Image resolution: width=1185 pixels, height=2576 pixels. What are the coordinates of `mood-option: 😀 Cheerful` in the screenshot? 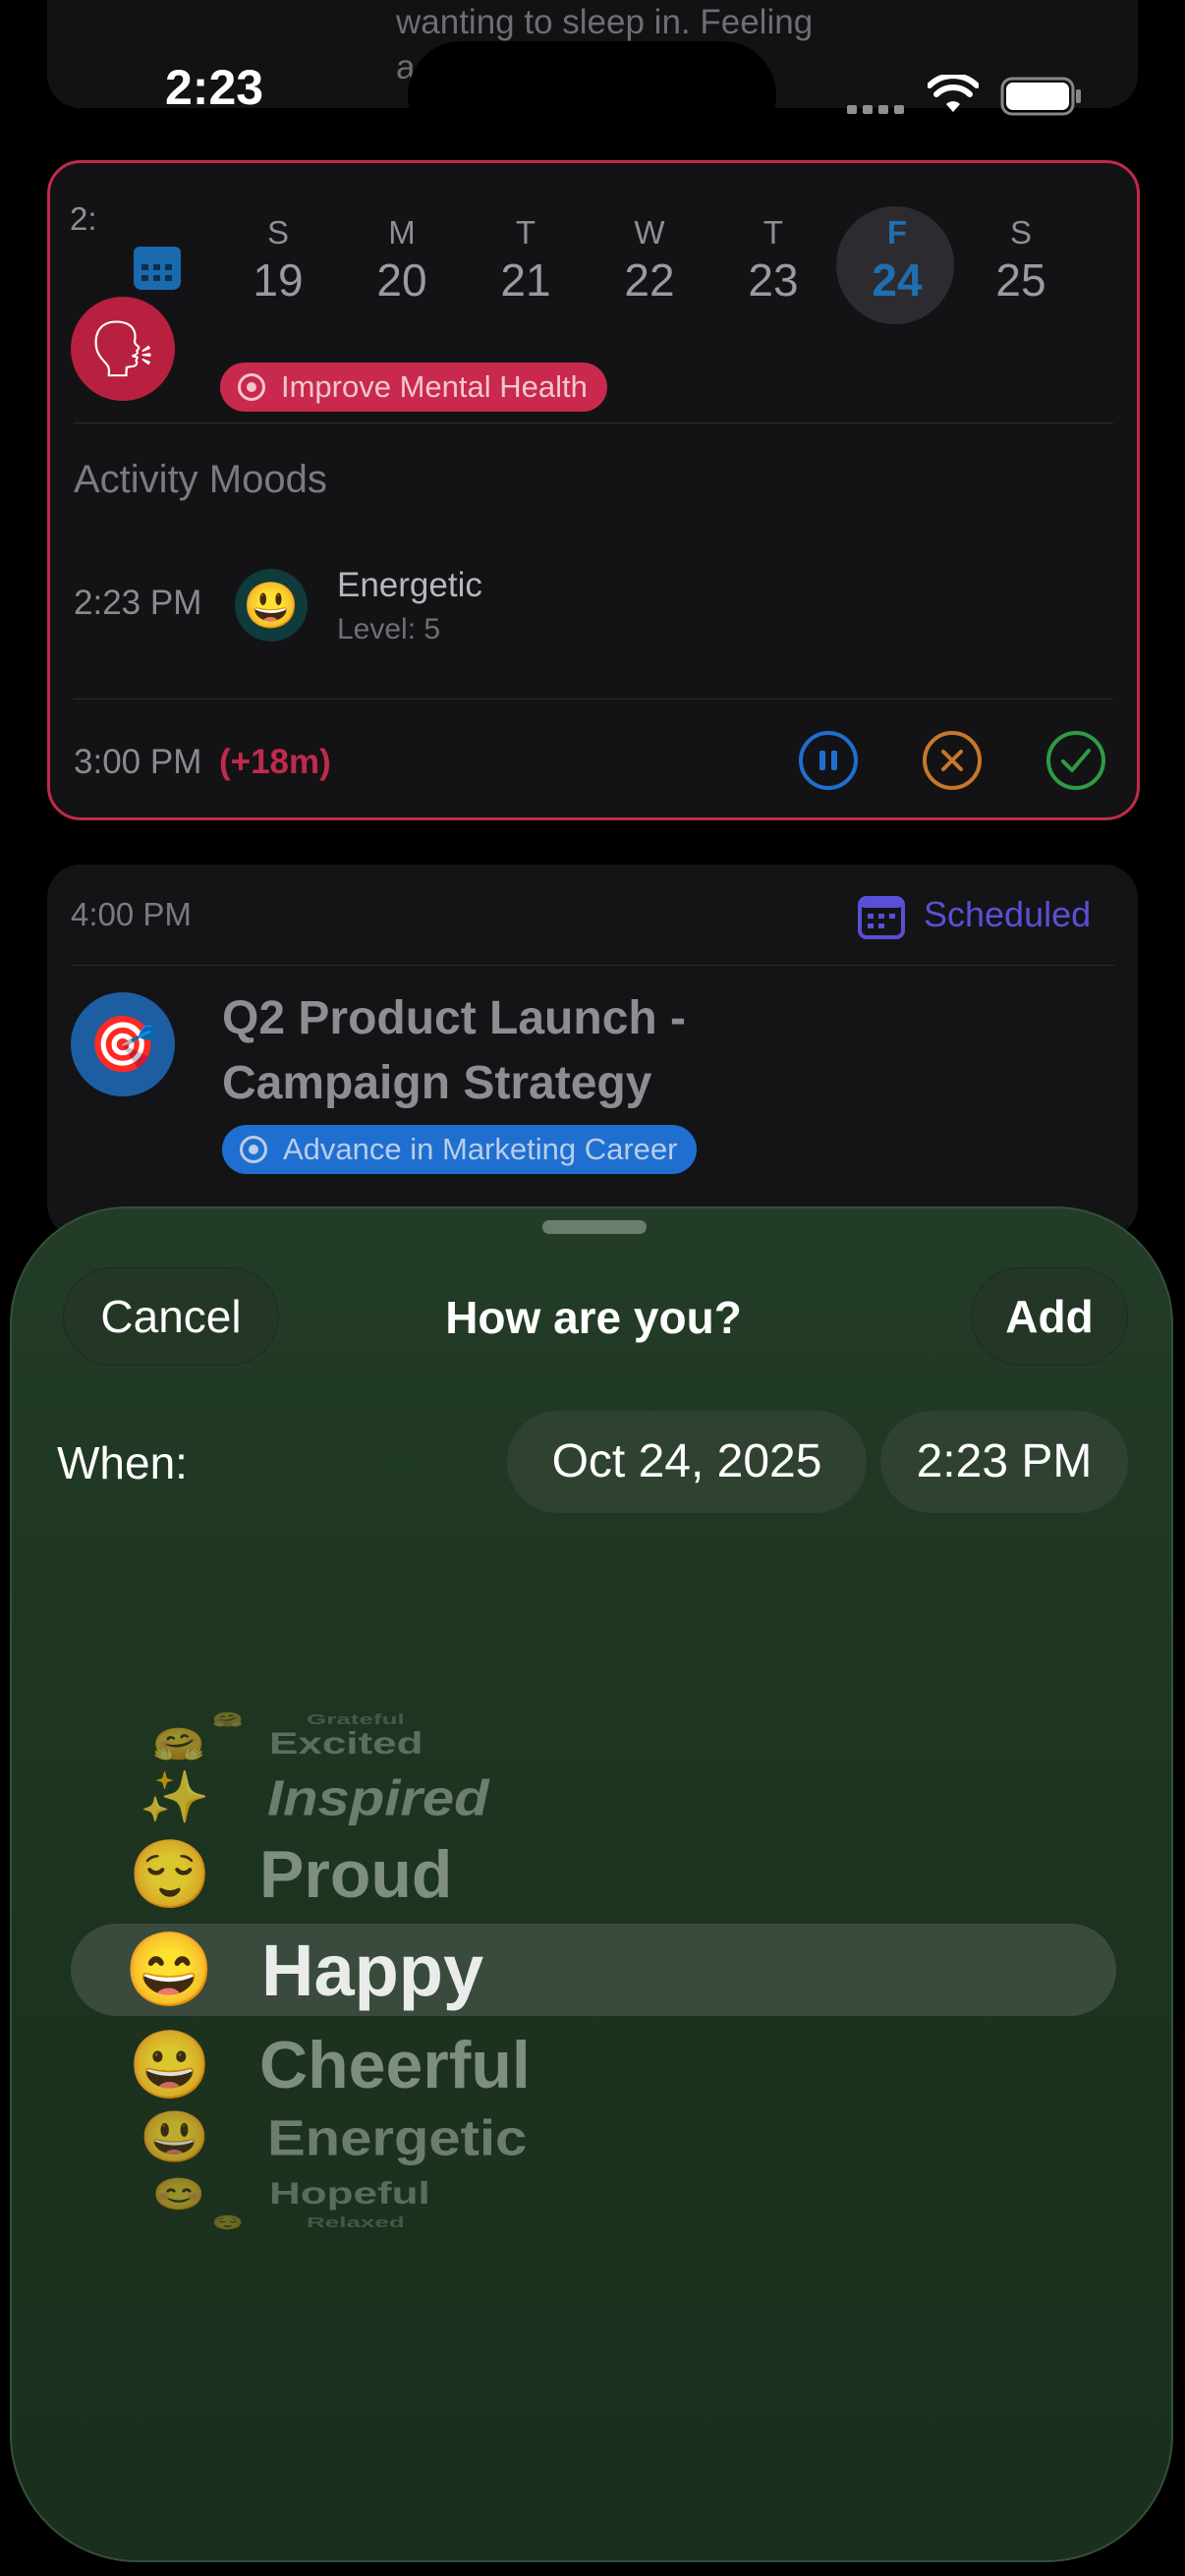 It's located at (592, 2065).